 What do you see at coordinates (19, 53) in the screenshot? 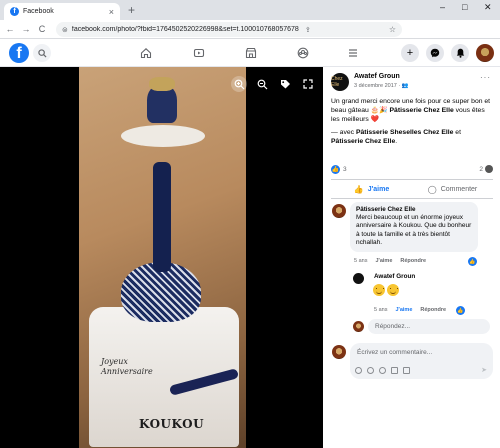
I see `facebook-logo-icon: f` at bounding box center [19, 53].